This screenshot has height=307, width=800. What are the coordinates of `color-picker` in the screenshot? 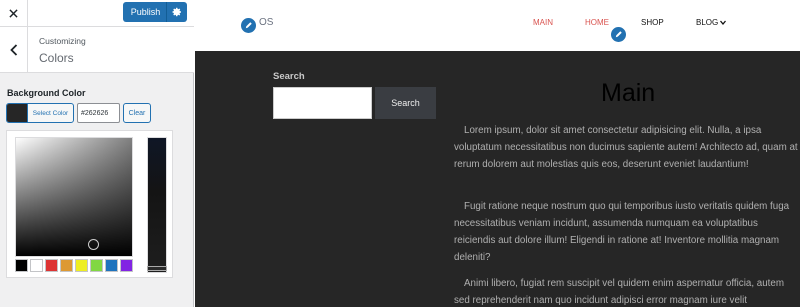 It's located at (89, 204).